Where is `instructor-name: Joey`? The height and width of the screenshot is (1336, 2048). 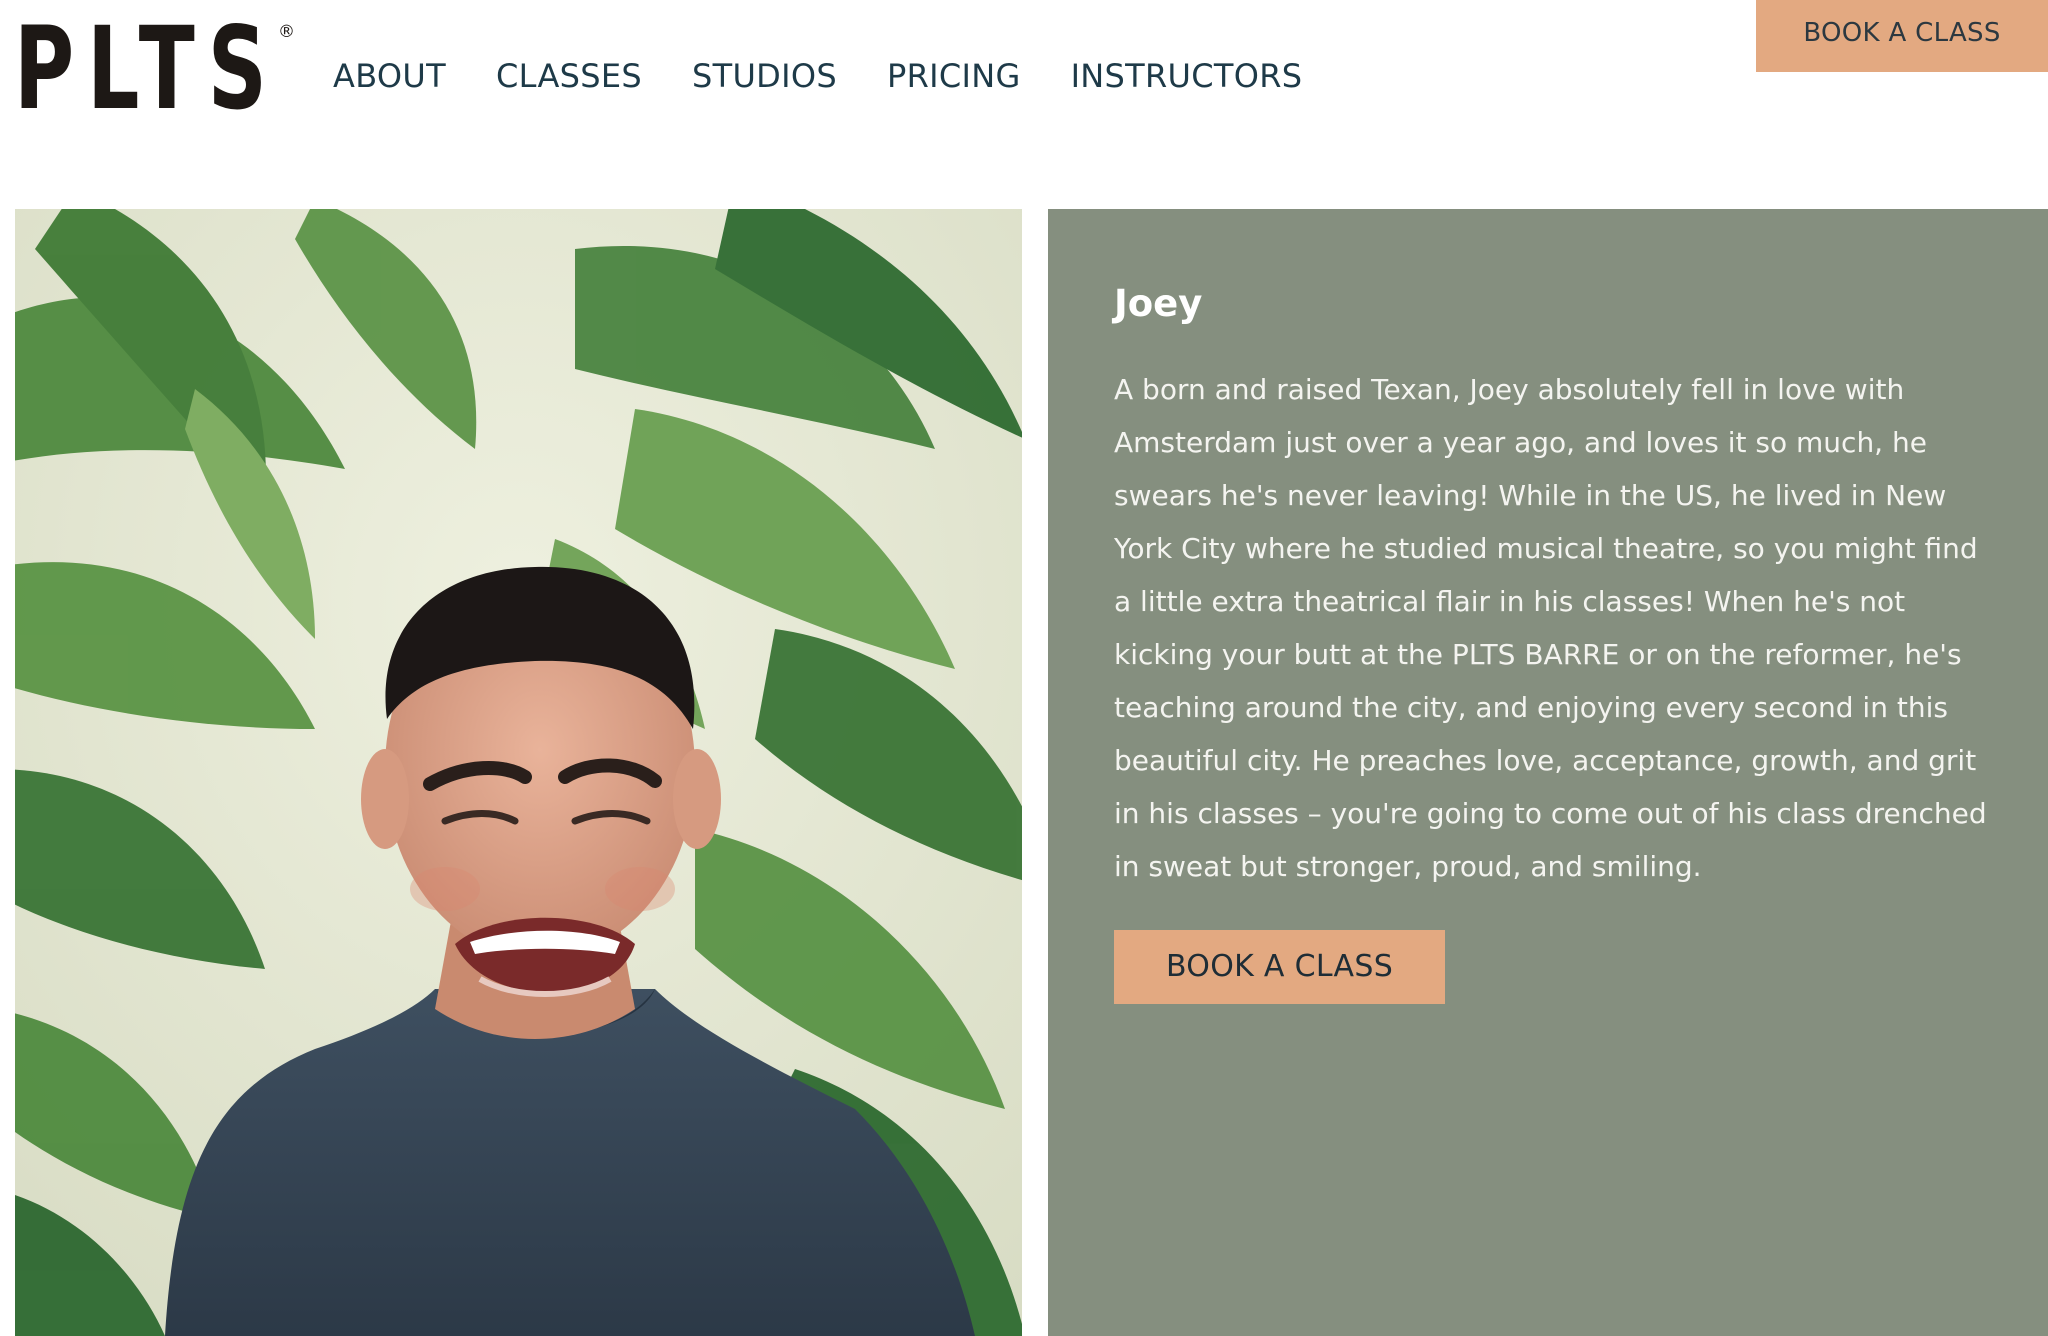
instructor-name: Joey is located at coordinates (1158, 303).